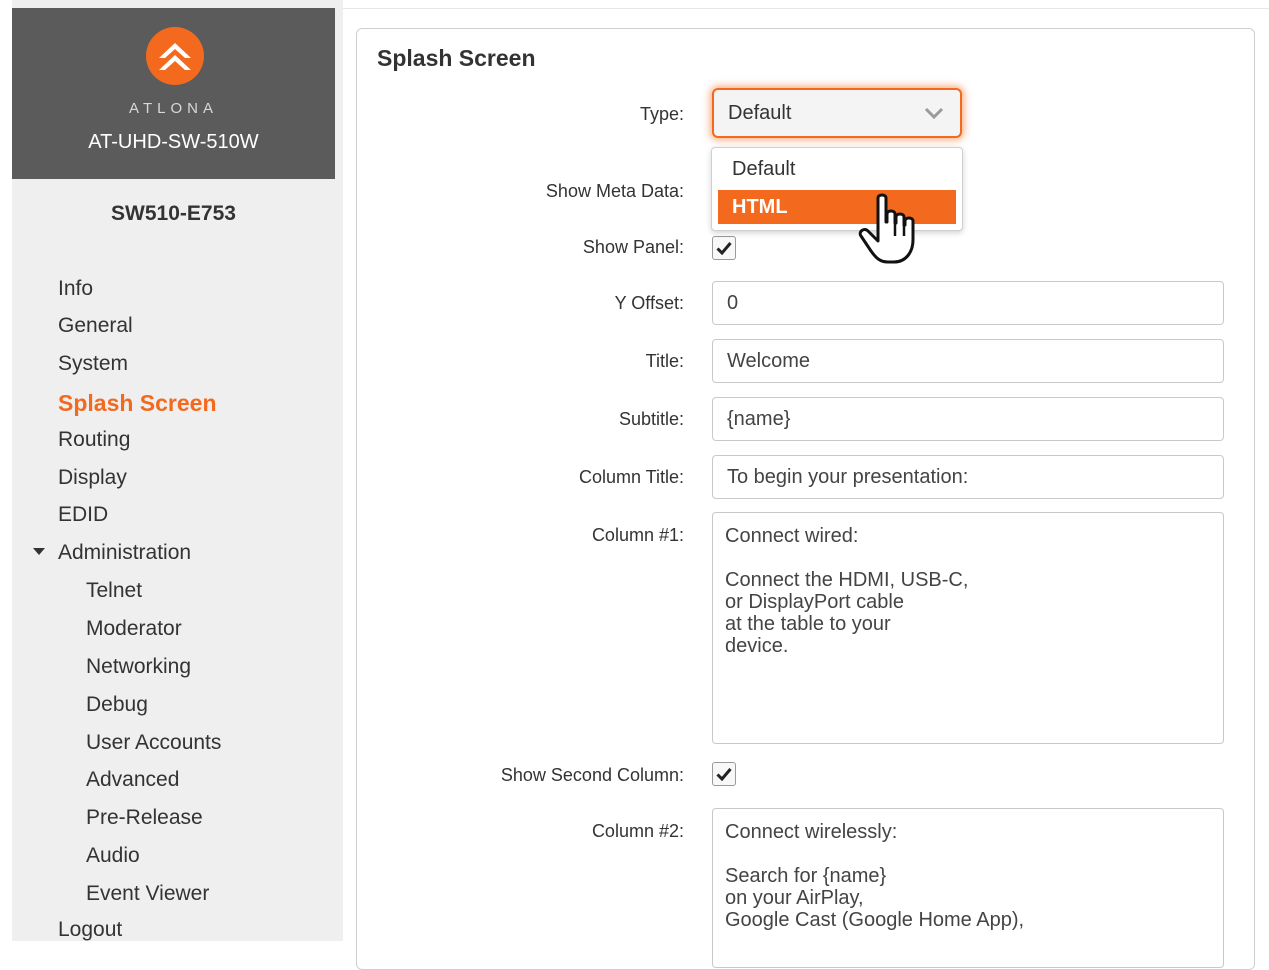  I want to click on nav-display: Display, so click(92, 478).